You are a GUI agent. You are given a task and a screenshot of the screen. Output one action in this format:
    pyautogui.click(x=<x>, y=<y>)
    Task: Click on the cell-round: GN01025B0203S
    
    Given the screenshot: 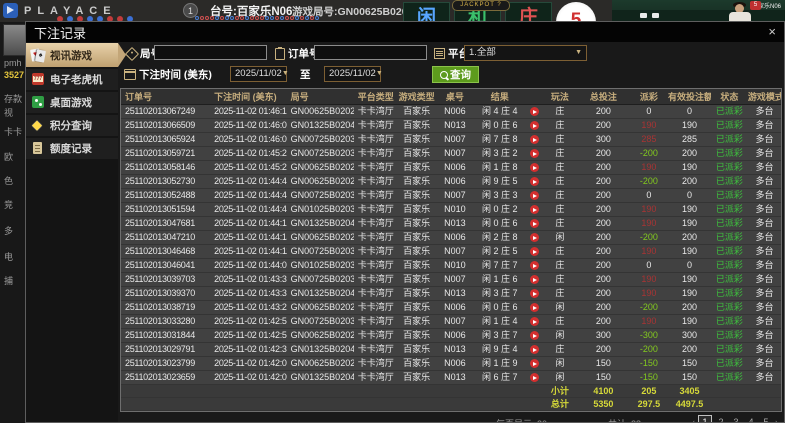 What is the action you would take?
    pyautogui.click(x=320, y=265)
    